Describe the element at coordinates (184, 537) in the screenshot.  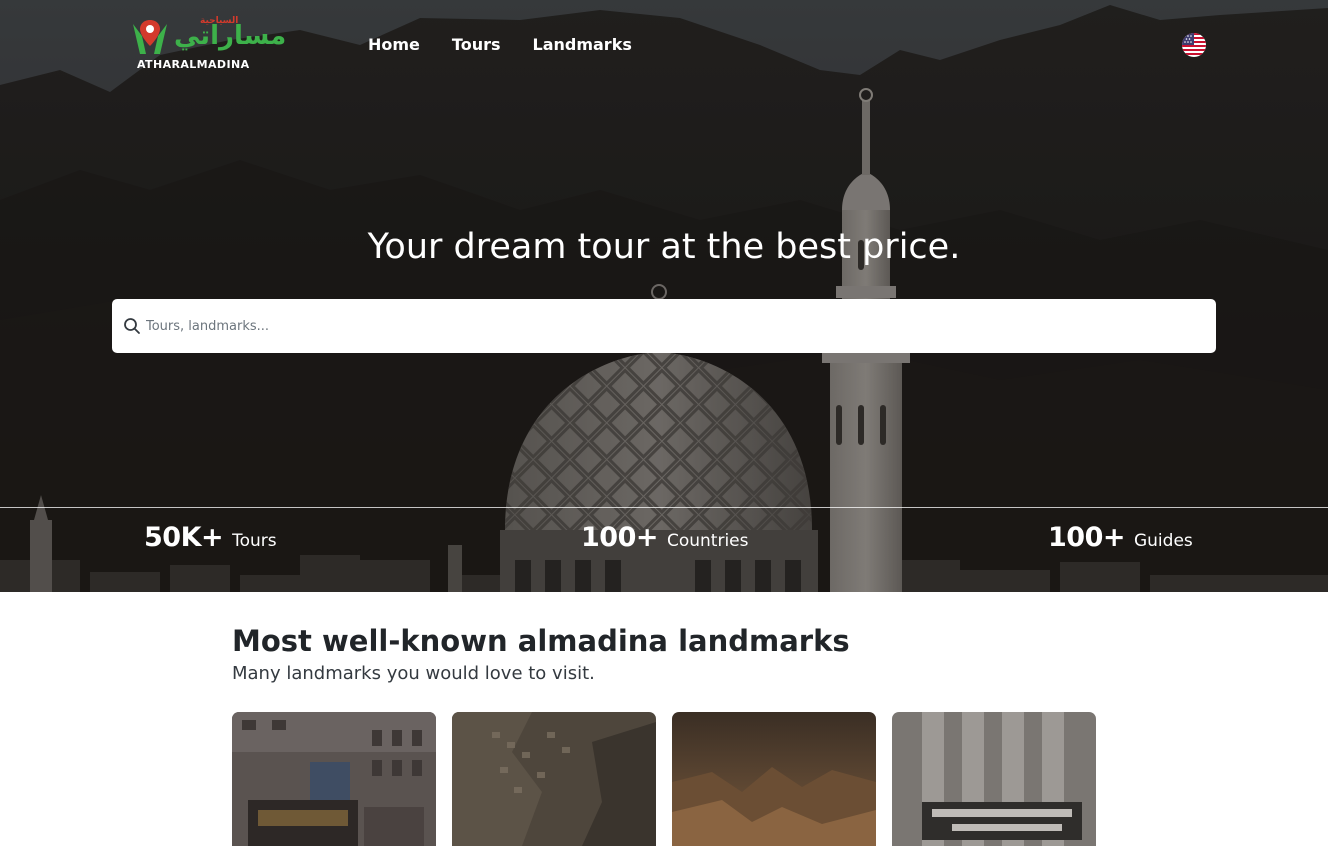
I see `stat-value: 50K+` at that location.